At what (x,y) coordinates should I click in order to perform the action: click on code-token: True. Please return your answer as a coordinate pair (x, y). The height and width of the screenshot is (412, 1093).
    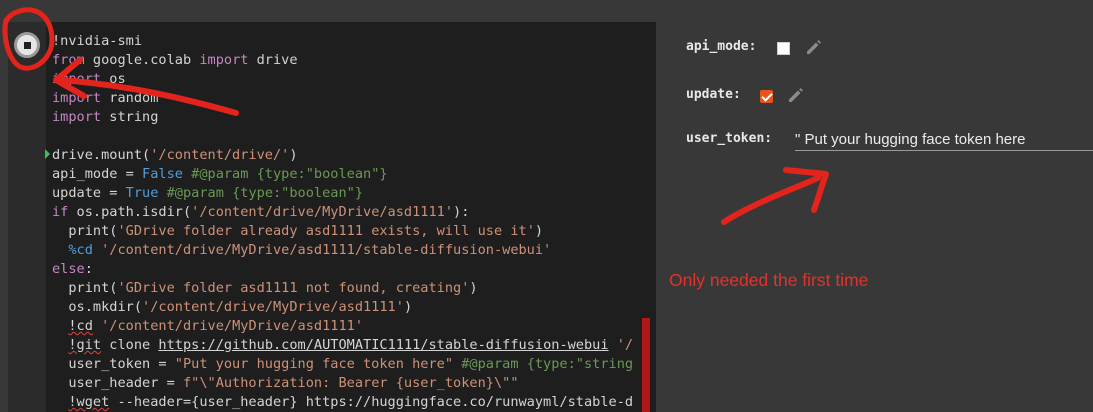
    Looking at the image, I should click on (142, 193).